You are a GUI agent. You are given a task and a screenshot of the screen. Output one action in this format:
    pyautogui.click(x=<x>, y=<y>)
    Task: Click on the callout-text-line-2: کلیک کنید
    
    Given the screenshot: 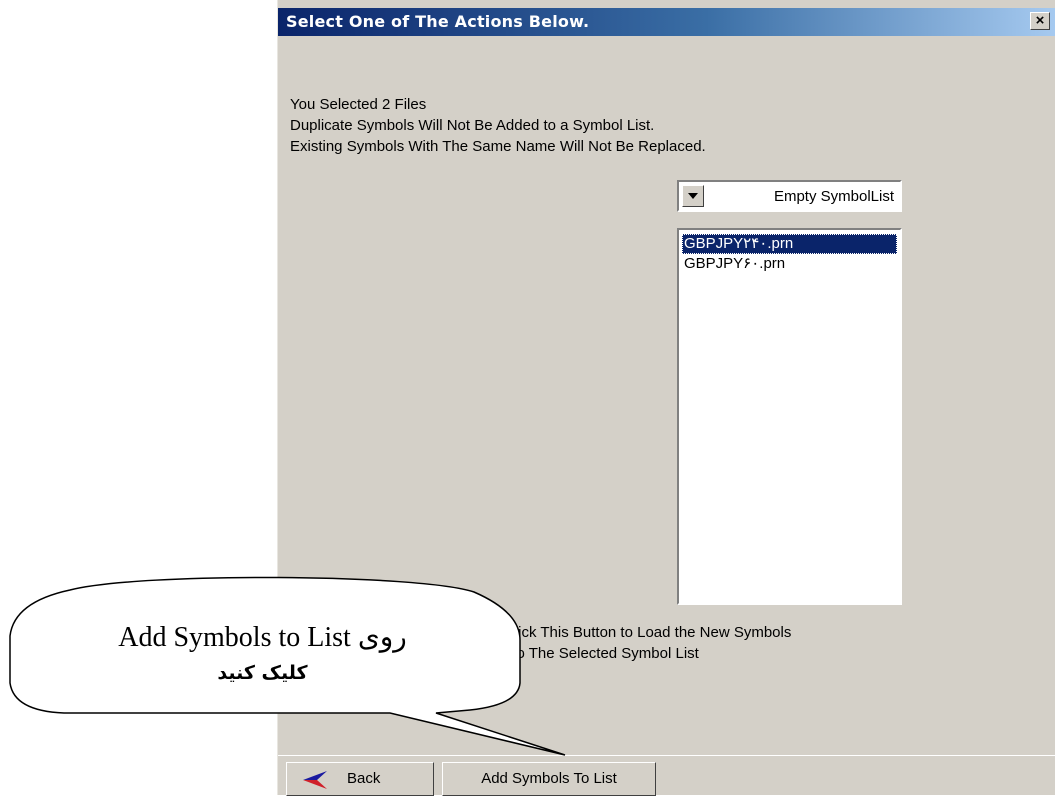 What is the action you would take?
    pyautogui.click(x=262, y=673)
    